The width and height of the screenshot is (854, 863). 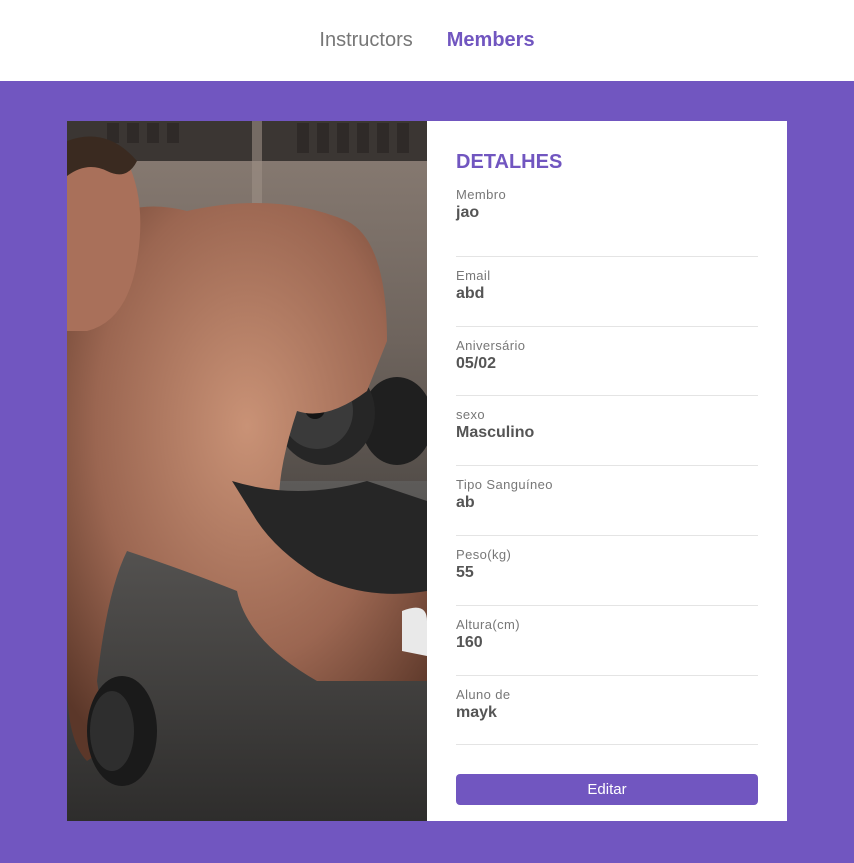 I want to click on field-value: mayk, so click(x=476, y=712).